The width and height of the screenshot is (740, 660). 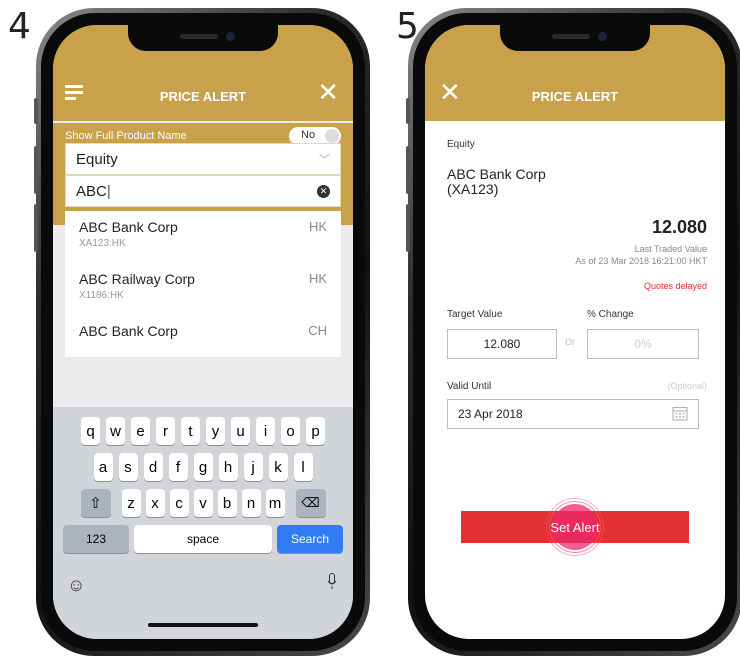 I want to click on space-key: space, so click(x=203, y=539).